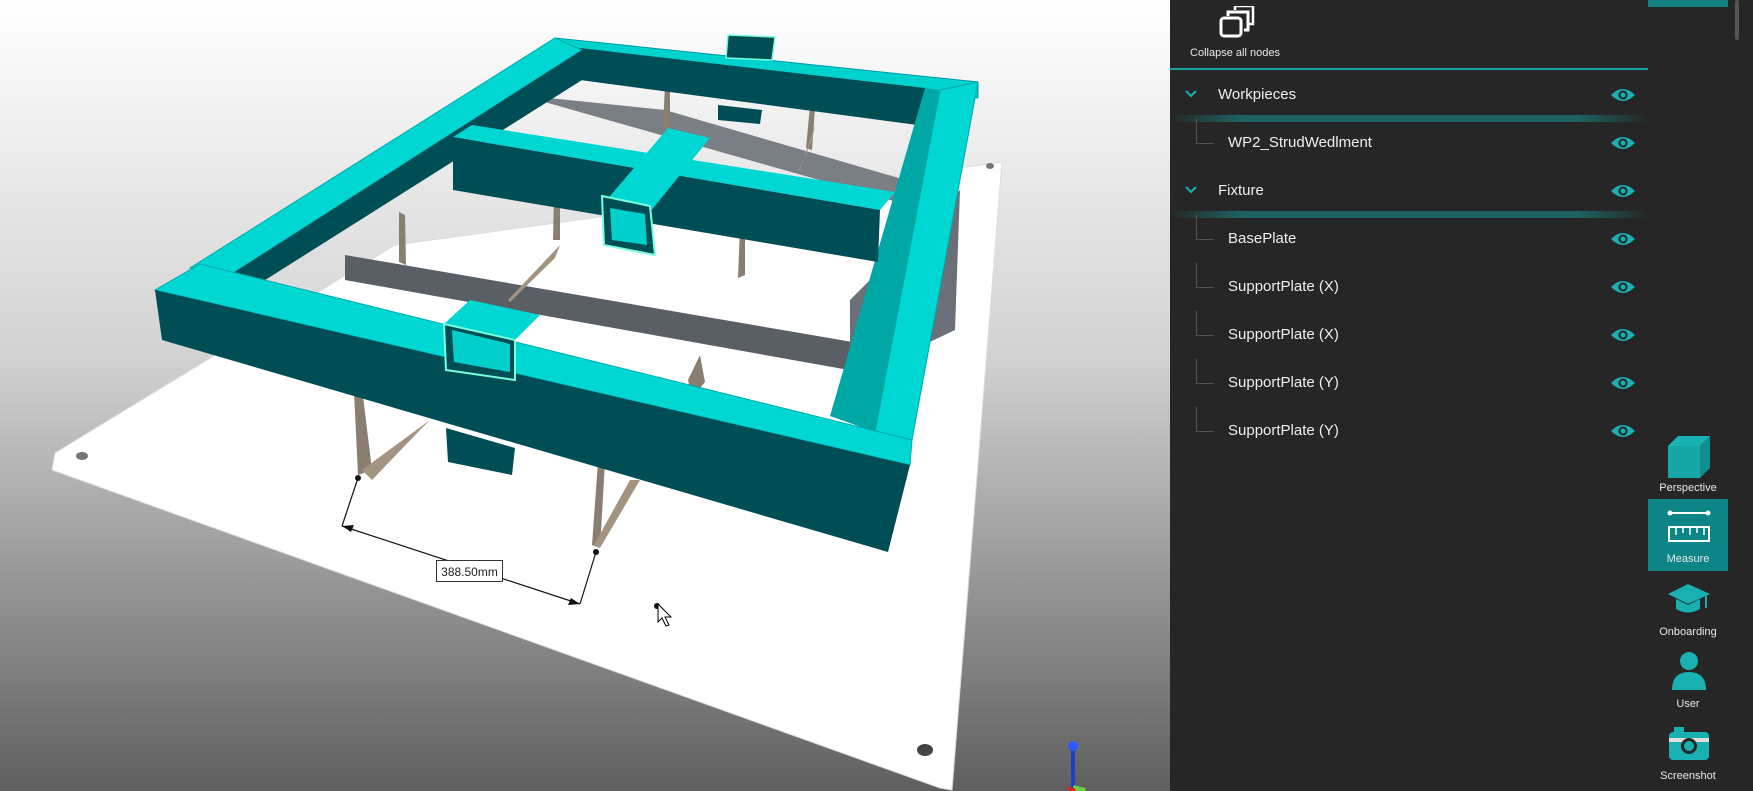  What do you see at coordinates (1241, 190) in the screenshot?
I see `tree-group-label: Fixture` at bounding box center [1241, 190].